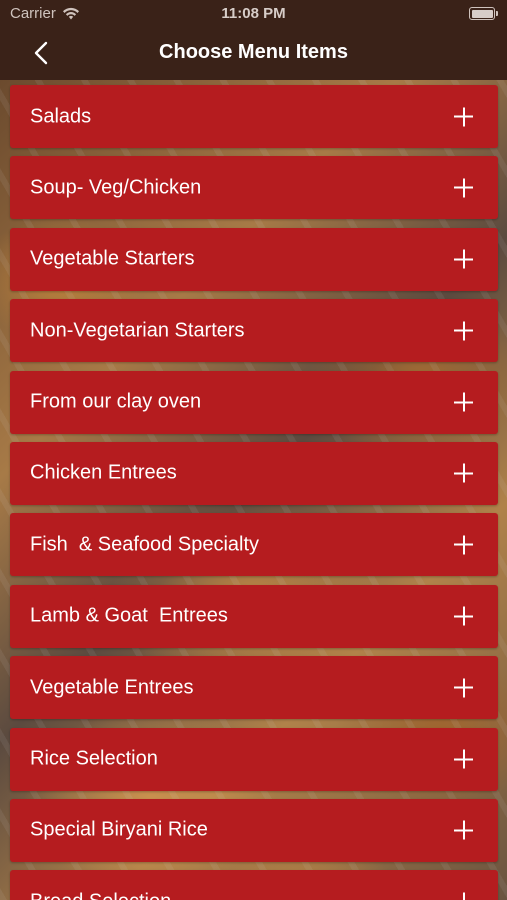 Image resolution: width=507 pixels, height=900 pixels. Describe the element at coordinates (112, 258) in the screenshot. I see `menu-category-label: Vegetable Starters` at that location.